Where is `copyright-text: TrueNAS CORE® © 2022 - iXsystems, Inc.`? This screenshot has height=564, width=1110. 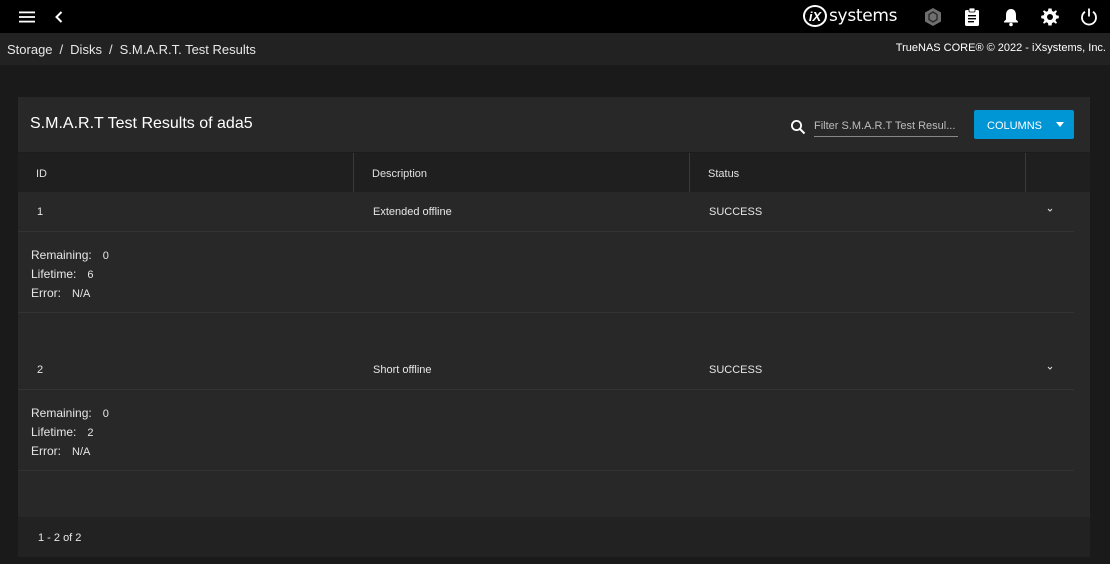
copyright-text: TrueNAS CORE® © 2022 - iXsystems, Inc. is located at coordinates (1000, 48).